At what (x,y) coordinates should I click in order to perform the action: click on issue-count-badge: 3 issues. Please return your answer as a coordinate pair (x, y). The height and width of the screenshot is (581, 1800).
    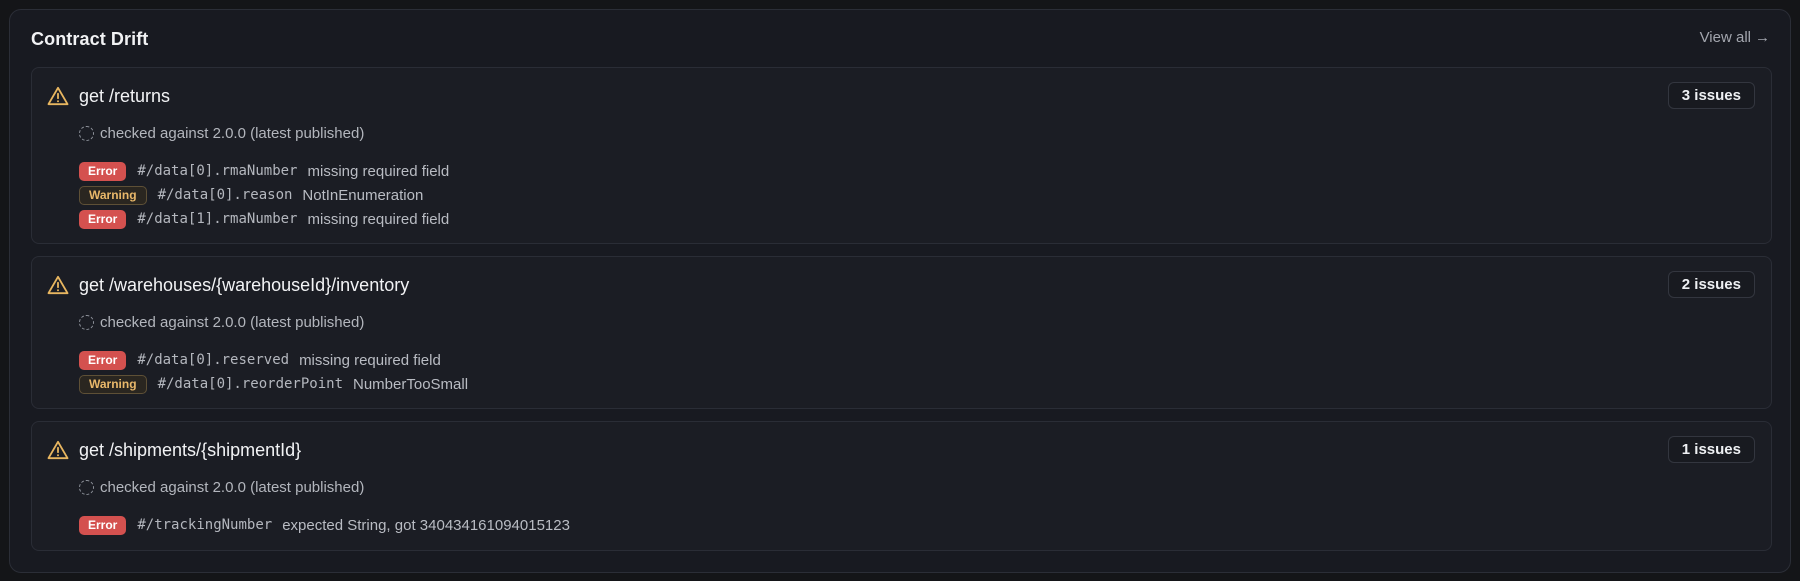
    Looking at the image, I should click on (1711, 95).